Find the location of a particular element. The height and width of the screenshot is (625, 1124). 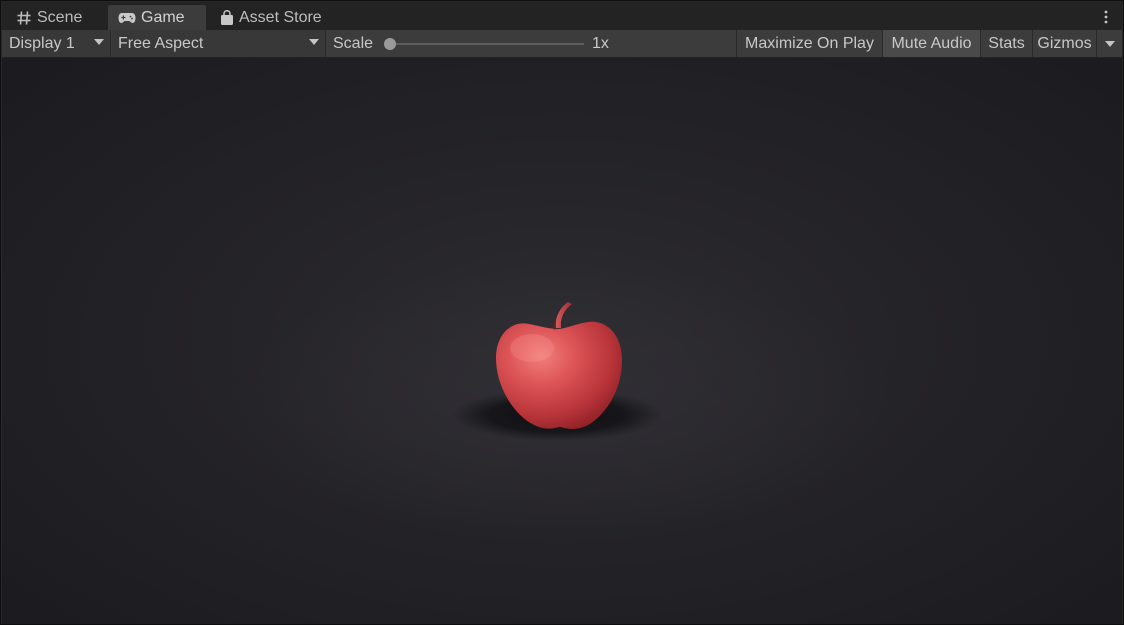

scale-slider-track is located at coordinates (487, 44).